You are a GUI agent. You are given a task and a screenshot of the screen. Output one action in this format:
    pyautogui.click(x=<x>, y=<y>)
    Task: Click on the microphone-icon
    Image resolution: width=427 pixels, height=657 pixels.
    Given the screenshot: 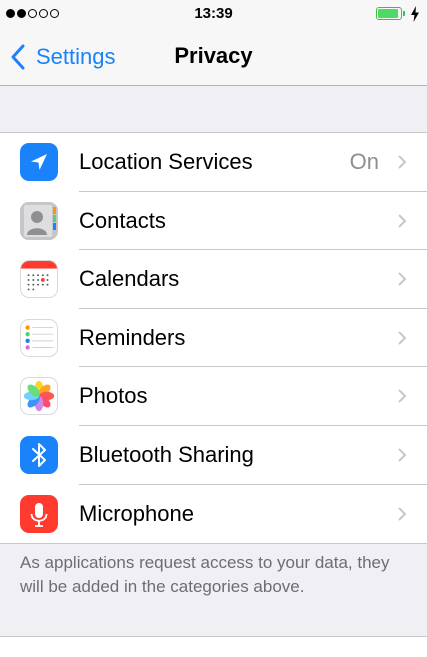 What is the action you would take?
    pyautogui.click(x=39, y=513)
    